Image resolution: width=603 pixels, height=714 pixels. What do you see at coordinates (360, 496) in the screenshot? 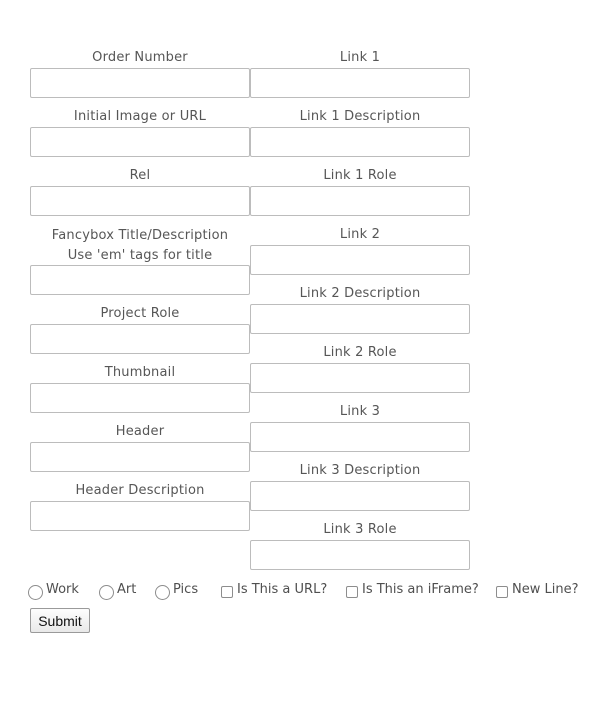
I see `link-3-description-input` at bounding box center [360, 496].